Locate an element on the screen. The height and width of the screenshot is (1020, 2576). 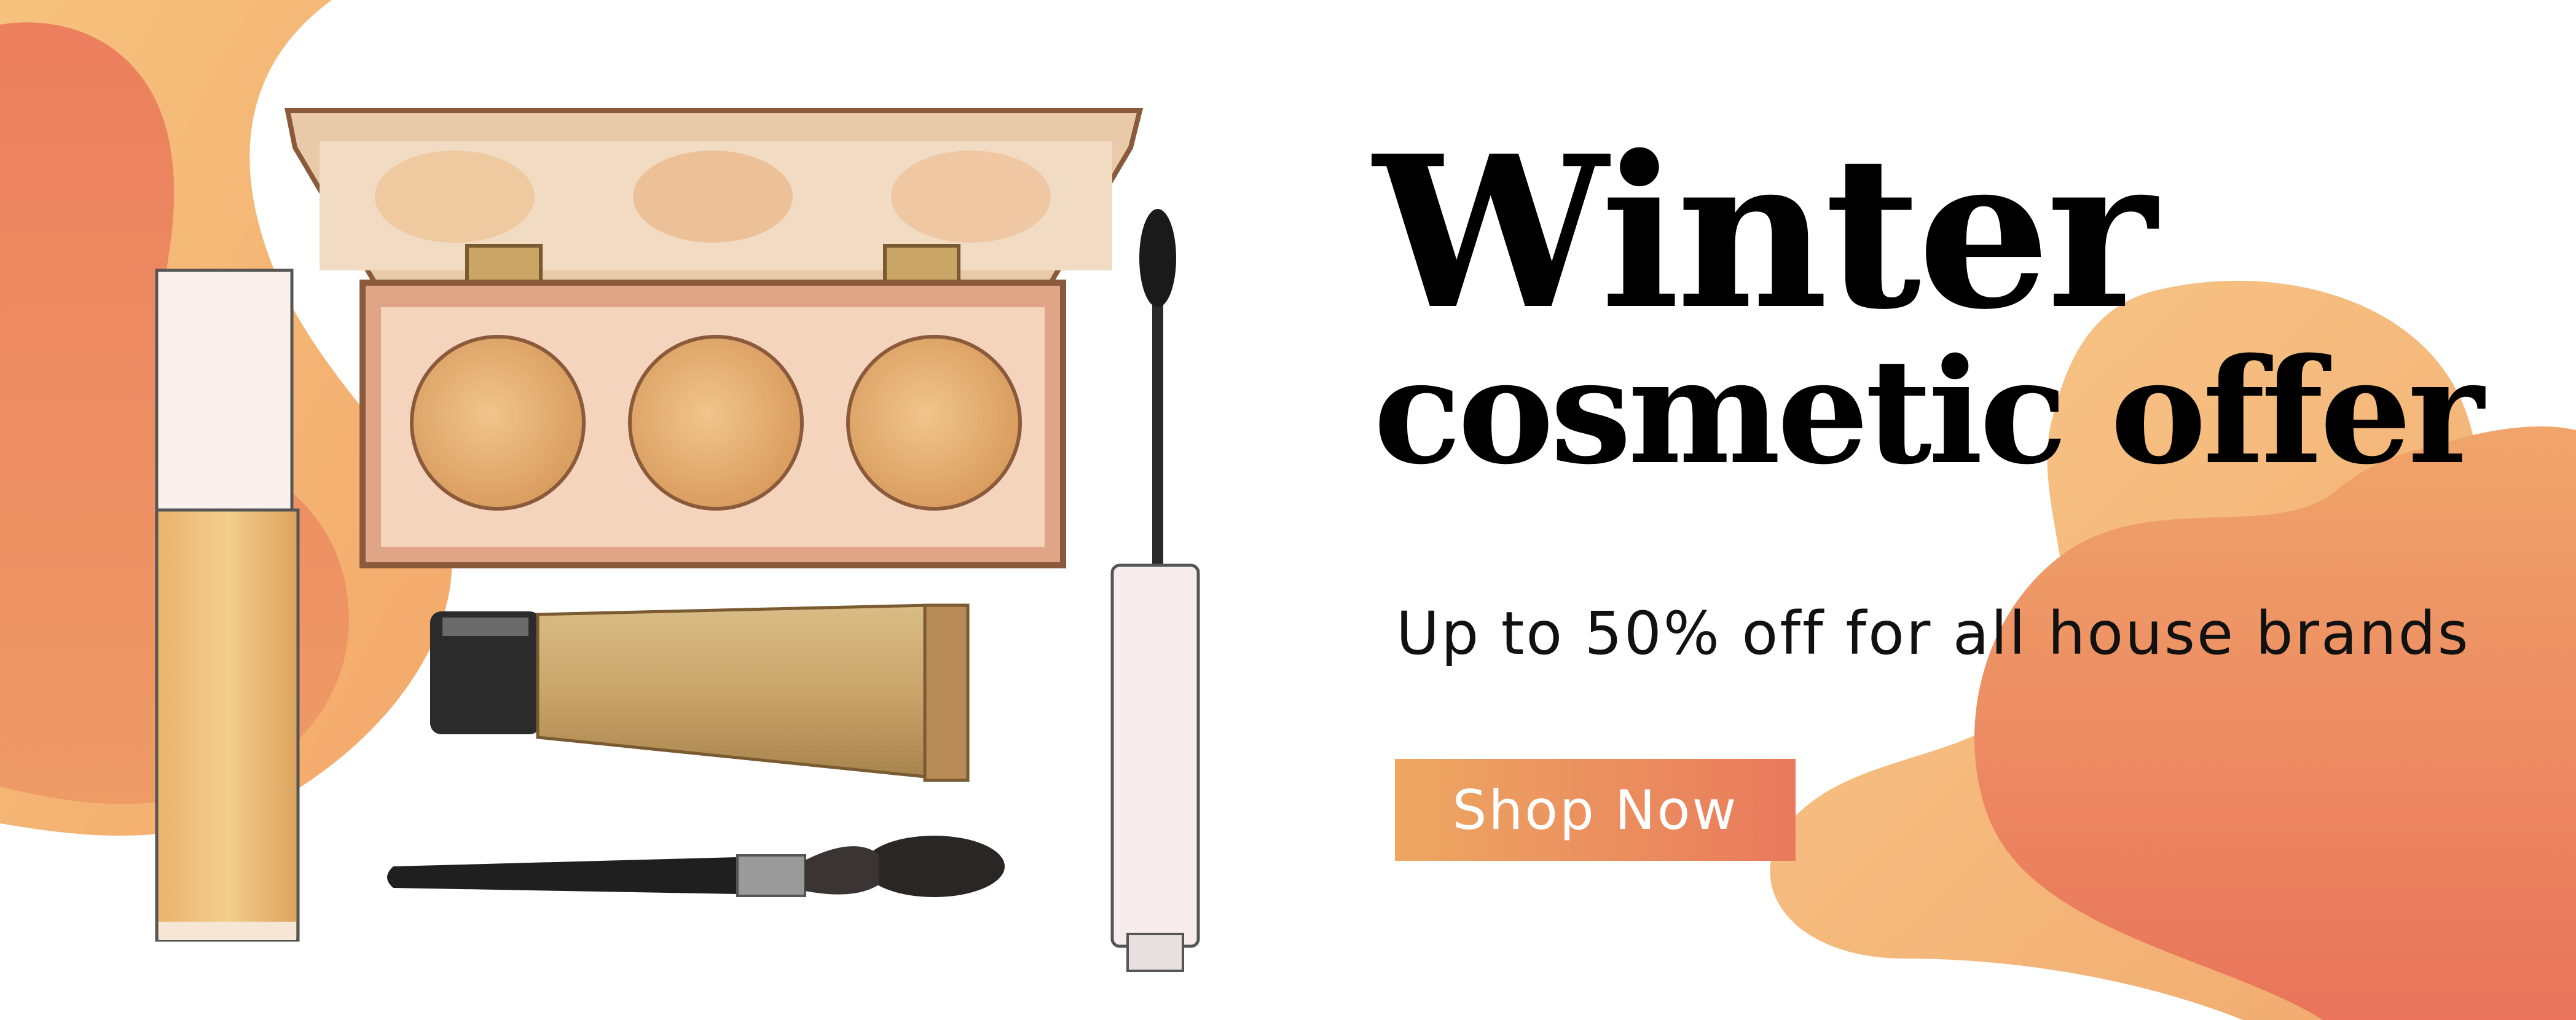
concealer-tube-icon is located at coordinates (700, 692).